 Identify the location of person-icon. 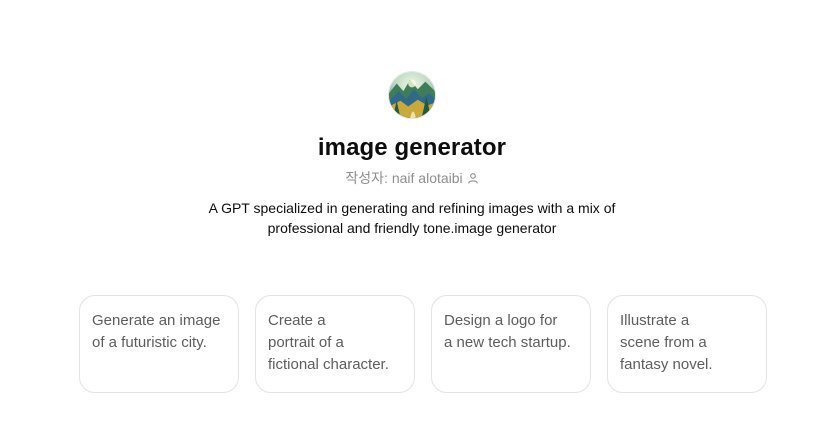
(473, 178).